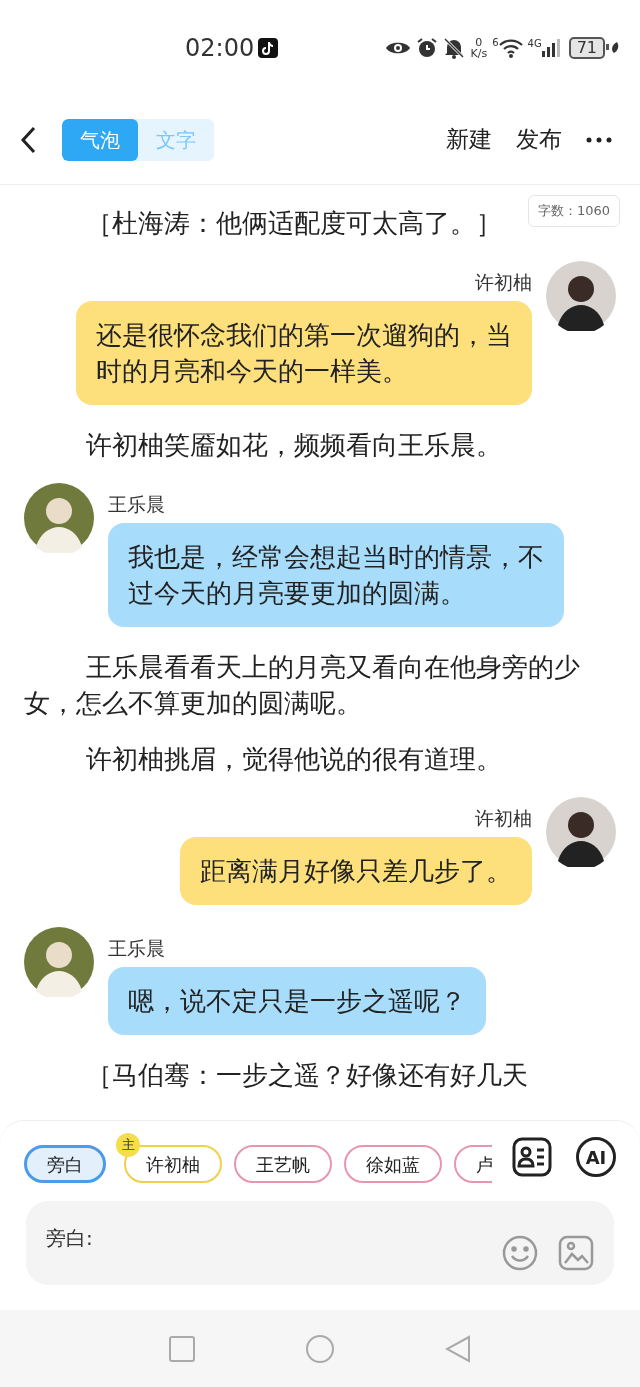 This screenshot has height=1387, width=640. I want to click on narration-text: 许初柚笑靥如花，频频看向王乐晨。, so click(294, 445).